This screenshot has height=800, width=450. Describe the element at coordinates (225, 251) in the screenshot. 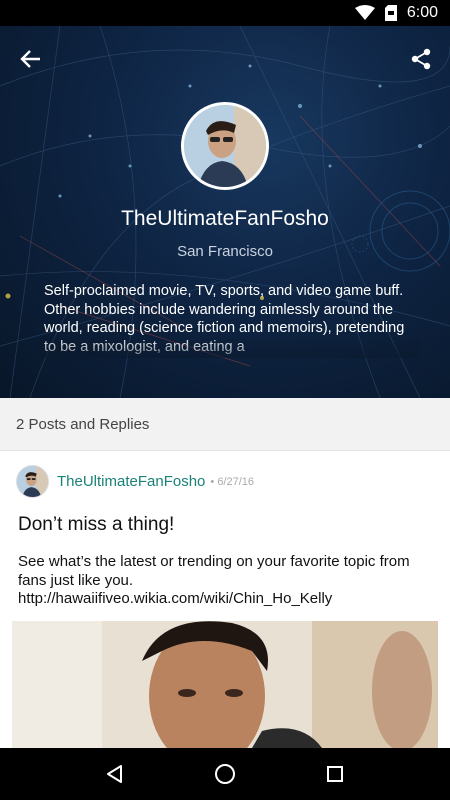

I see `profile-location: San Francisco` at that location.